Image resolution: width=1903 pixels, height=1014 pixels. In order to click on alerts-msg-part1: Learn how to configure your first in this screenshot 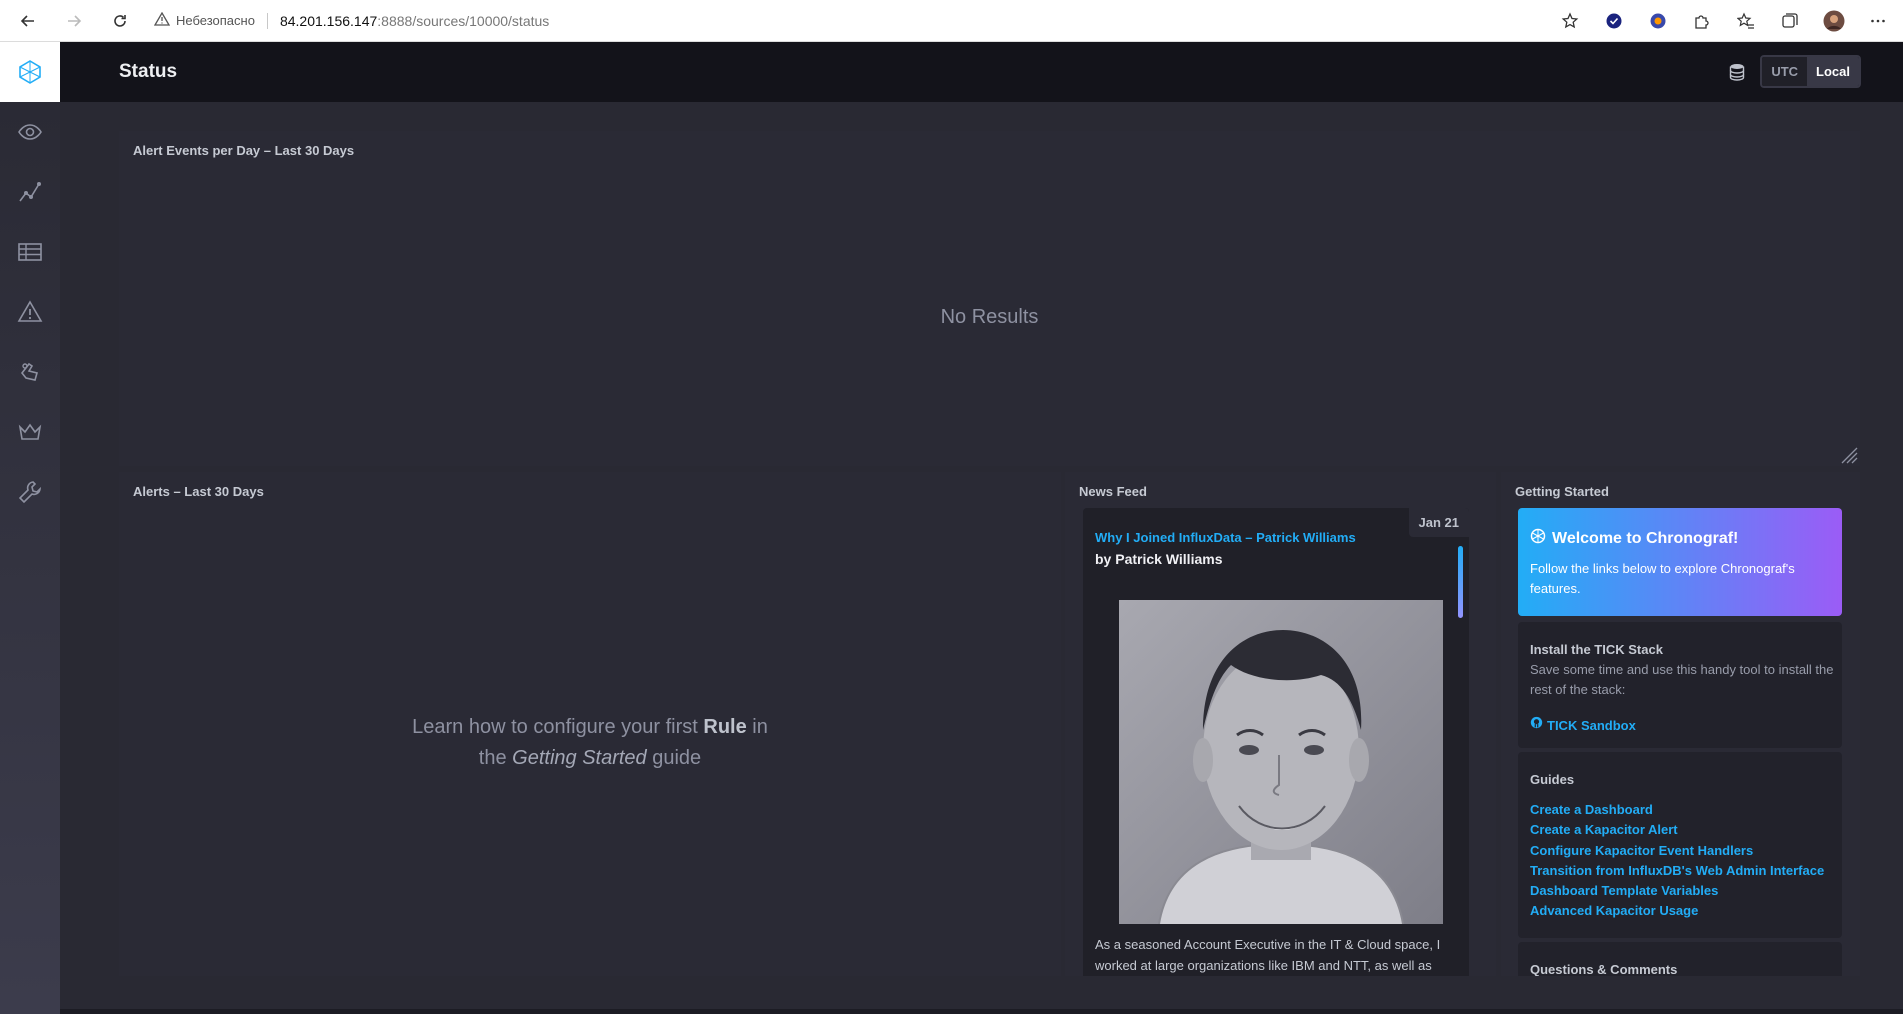, I will do `click(558, 727)`.